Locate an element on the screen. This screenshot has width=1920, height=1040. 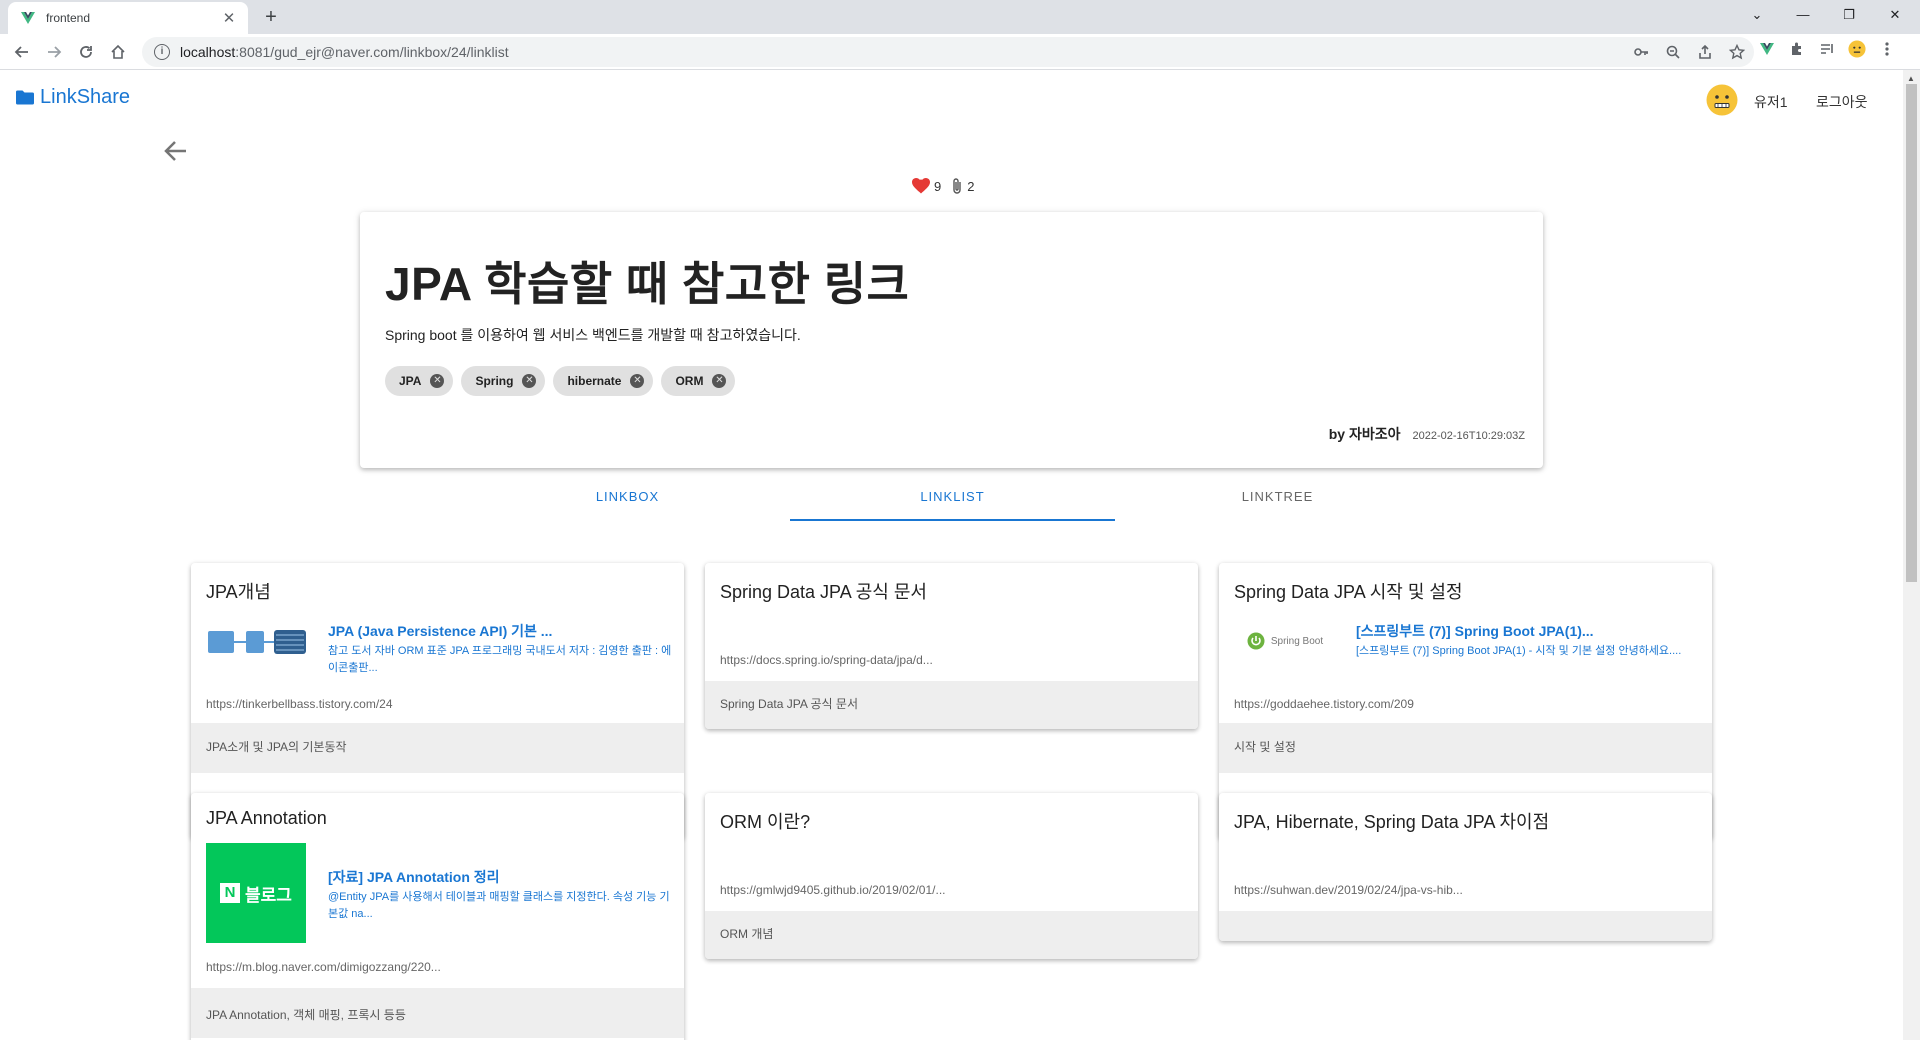
scrollbar-thumb is located at coordinates (1911, 333).